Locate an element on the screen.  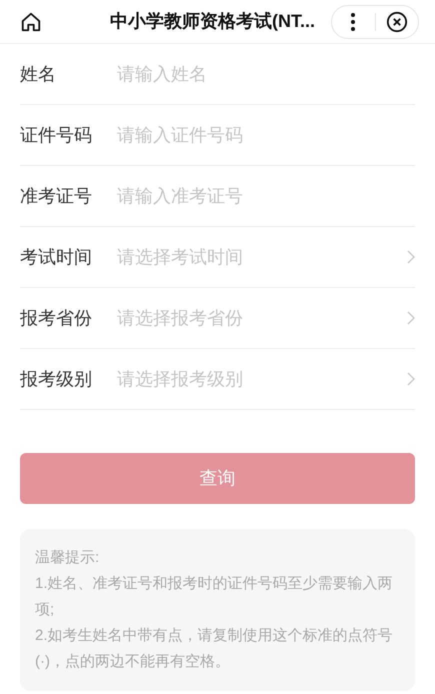
input-field: 请输入准考证号 is located at coordinates (266, 196).